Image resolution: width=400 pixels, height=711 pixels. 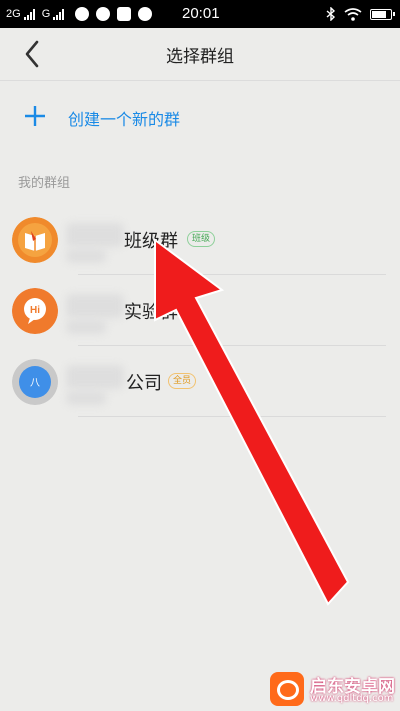 I want to click on svg-text: Hi, so click(x=35, y=310).